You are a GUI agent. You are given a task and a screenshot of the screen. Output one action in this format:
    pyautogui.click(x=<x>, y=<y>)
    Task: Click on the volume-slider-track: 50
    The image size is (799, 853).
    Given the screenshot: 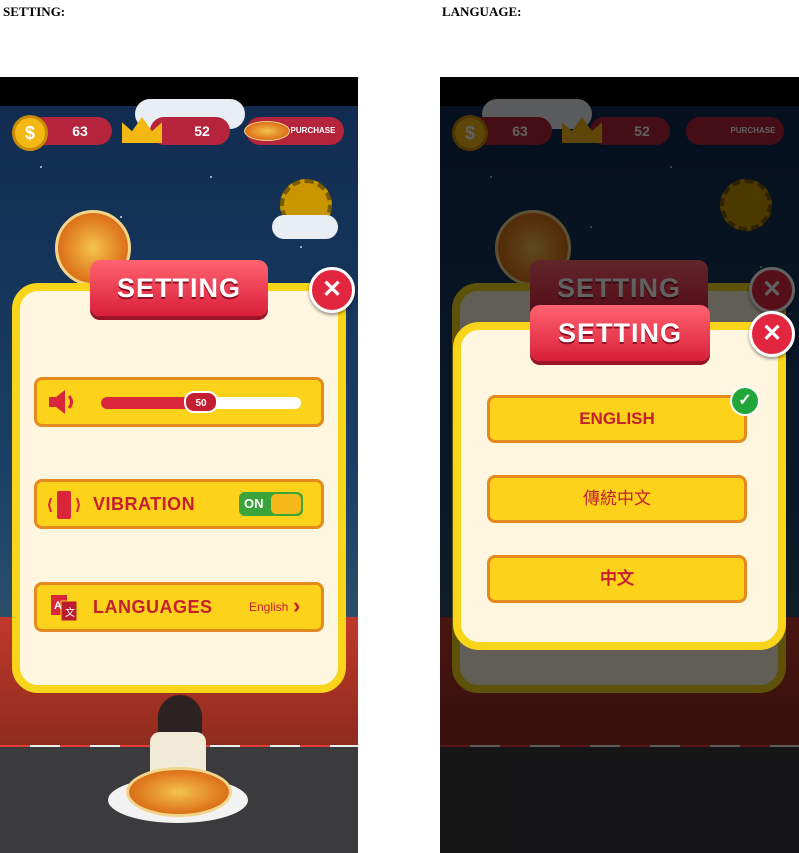 What is the action you would take?
    pyautogui.click(x=201, y=402)
    